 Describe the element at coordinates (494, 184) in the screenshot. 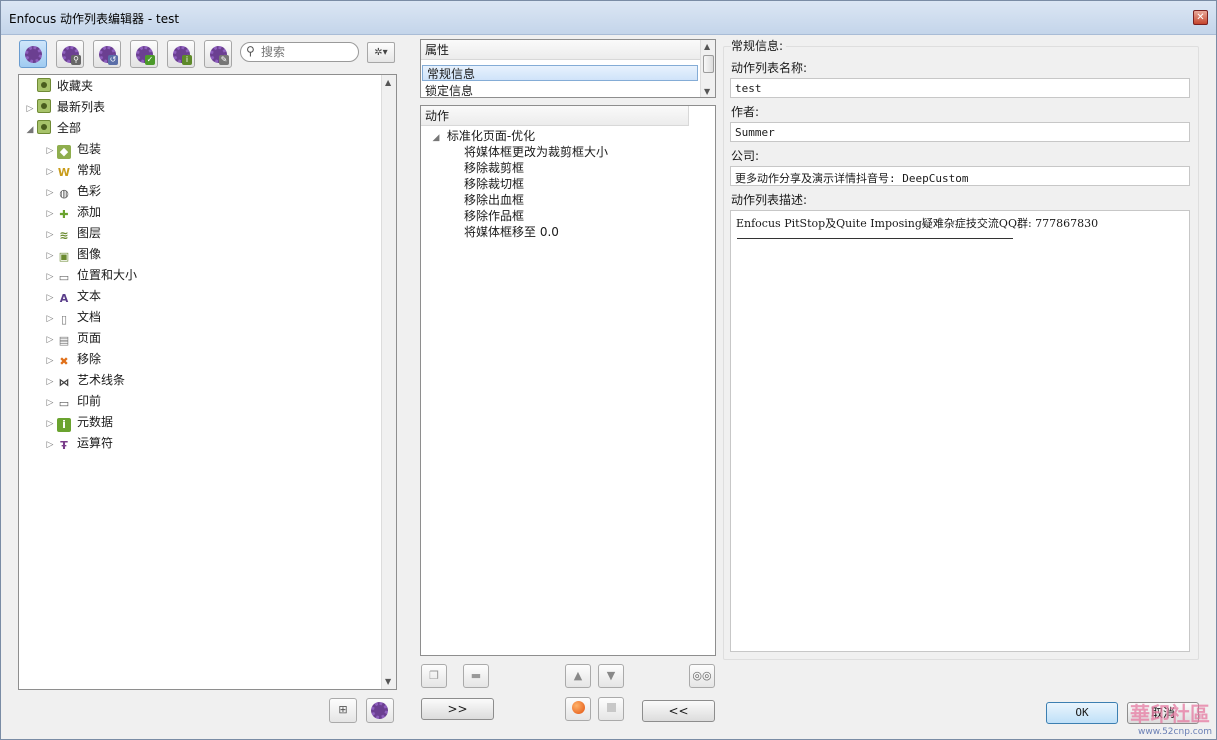

I see `action-item: 移除裁切框` at that location.